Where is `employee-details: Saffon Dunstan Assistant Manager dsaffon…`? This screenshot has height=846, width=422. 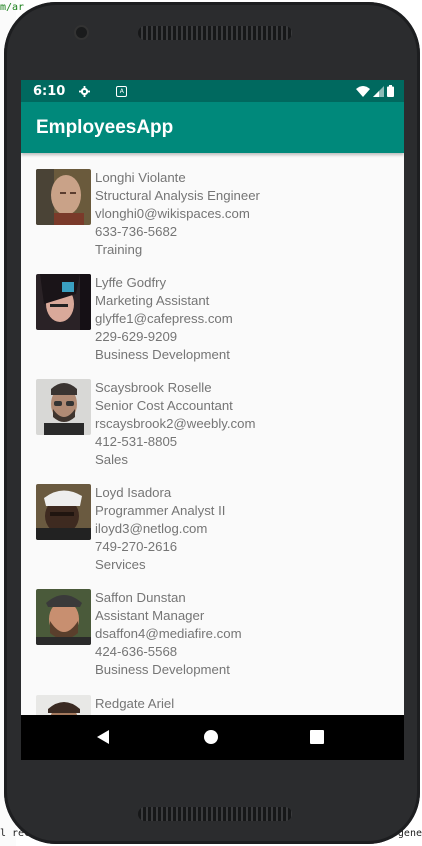
employee-details: Saffon Dunstan Assistant Manager dsaffon… is located at coordinates (168, 639).